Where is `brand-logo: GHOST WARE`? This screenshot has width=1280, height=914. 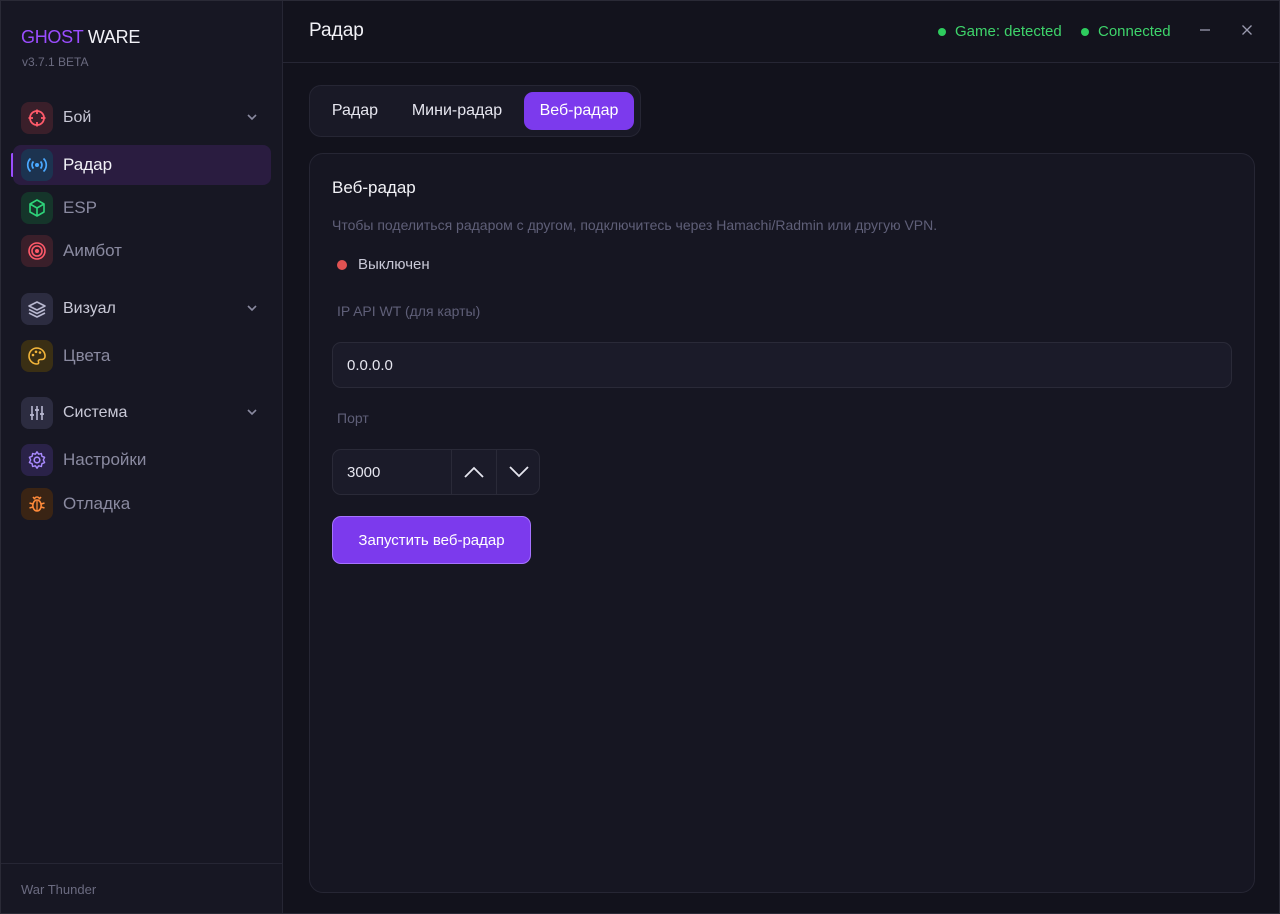 brand-logo: GHOST WARE is located at coordinates (81, 37).